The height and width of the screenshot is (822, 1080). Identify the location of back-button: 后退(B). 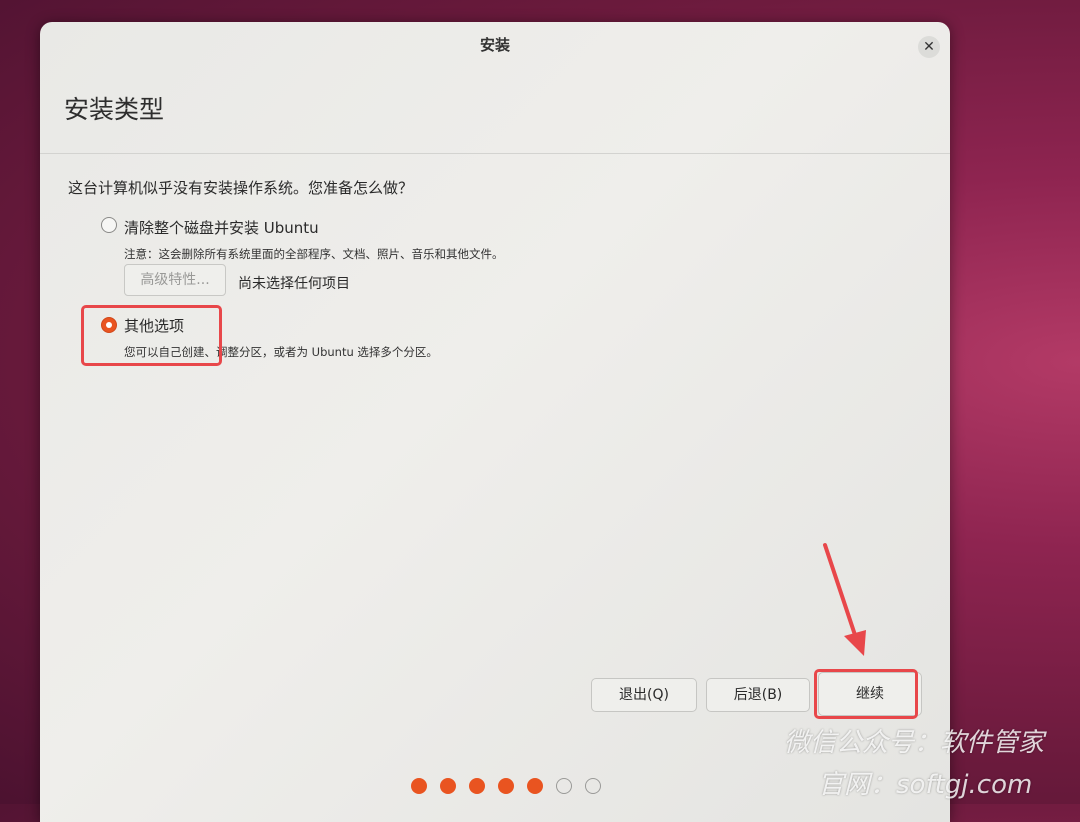
(758, 695).